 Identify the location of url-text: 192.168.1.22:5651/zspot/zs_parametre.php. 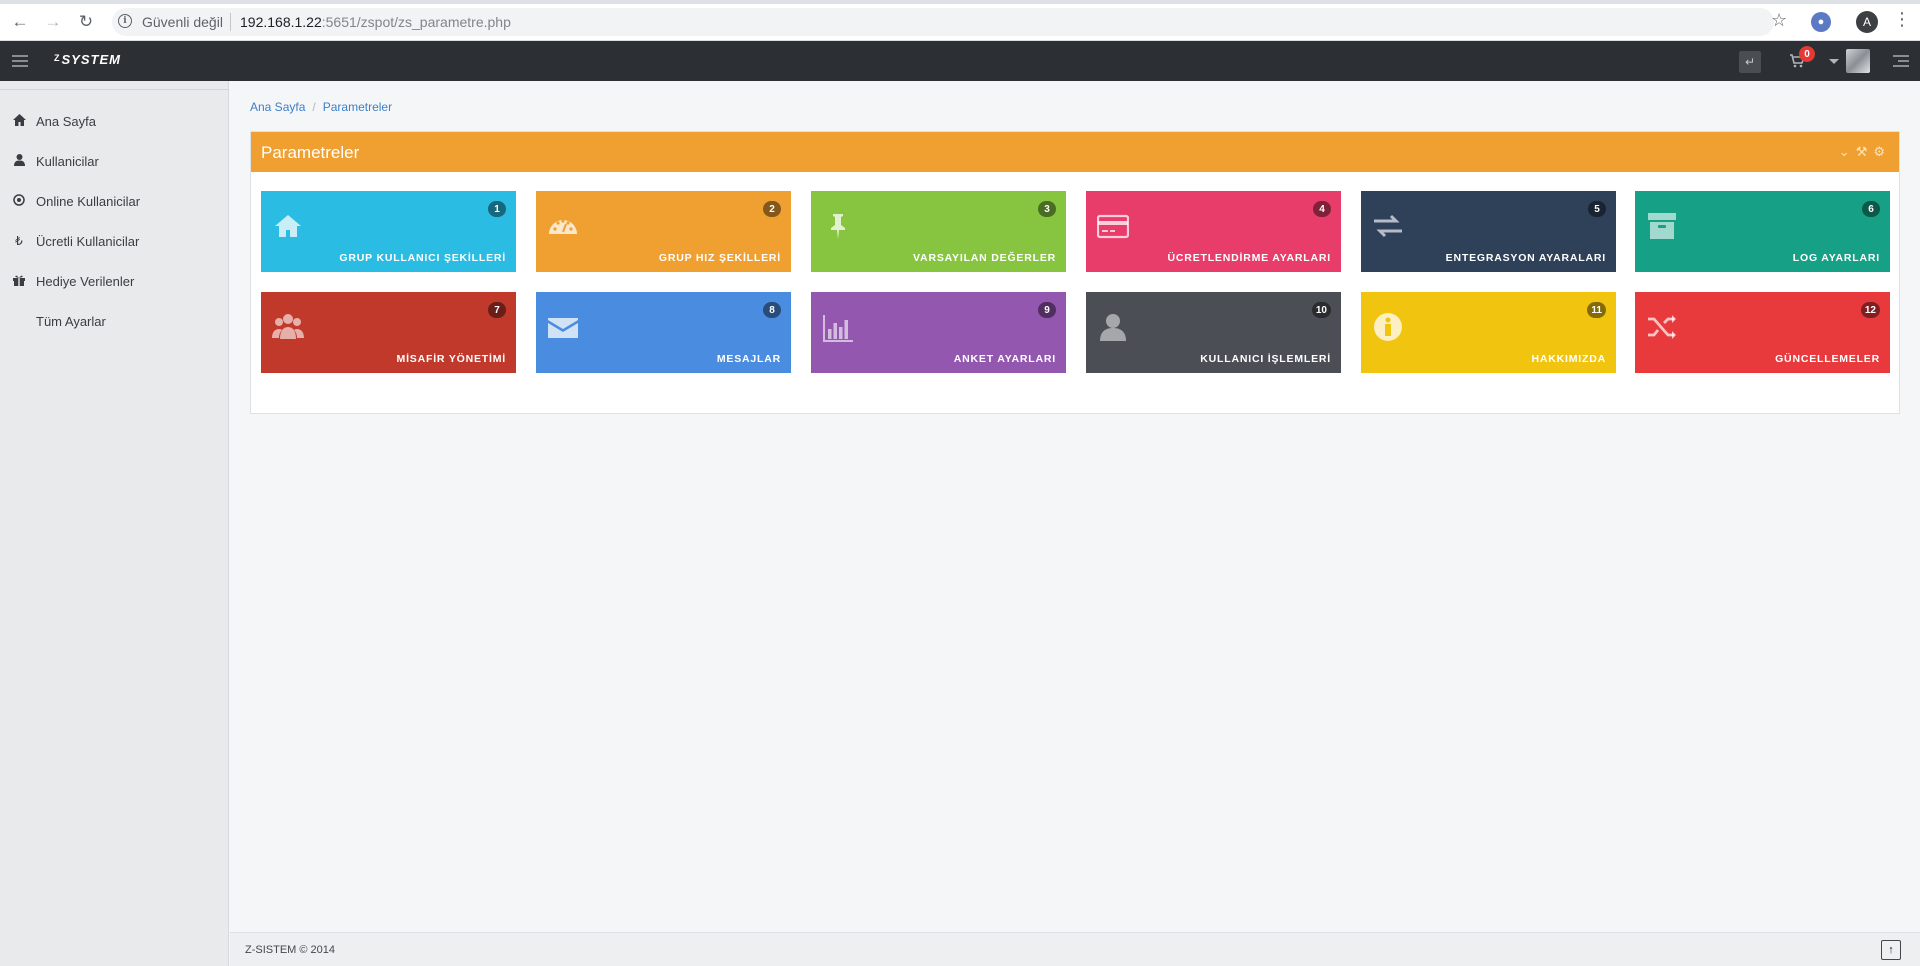
(375, 22).